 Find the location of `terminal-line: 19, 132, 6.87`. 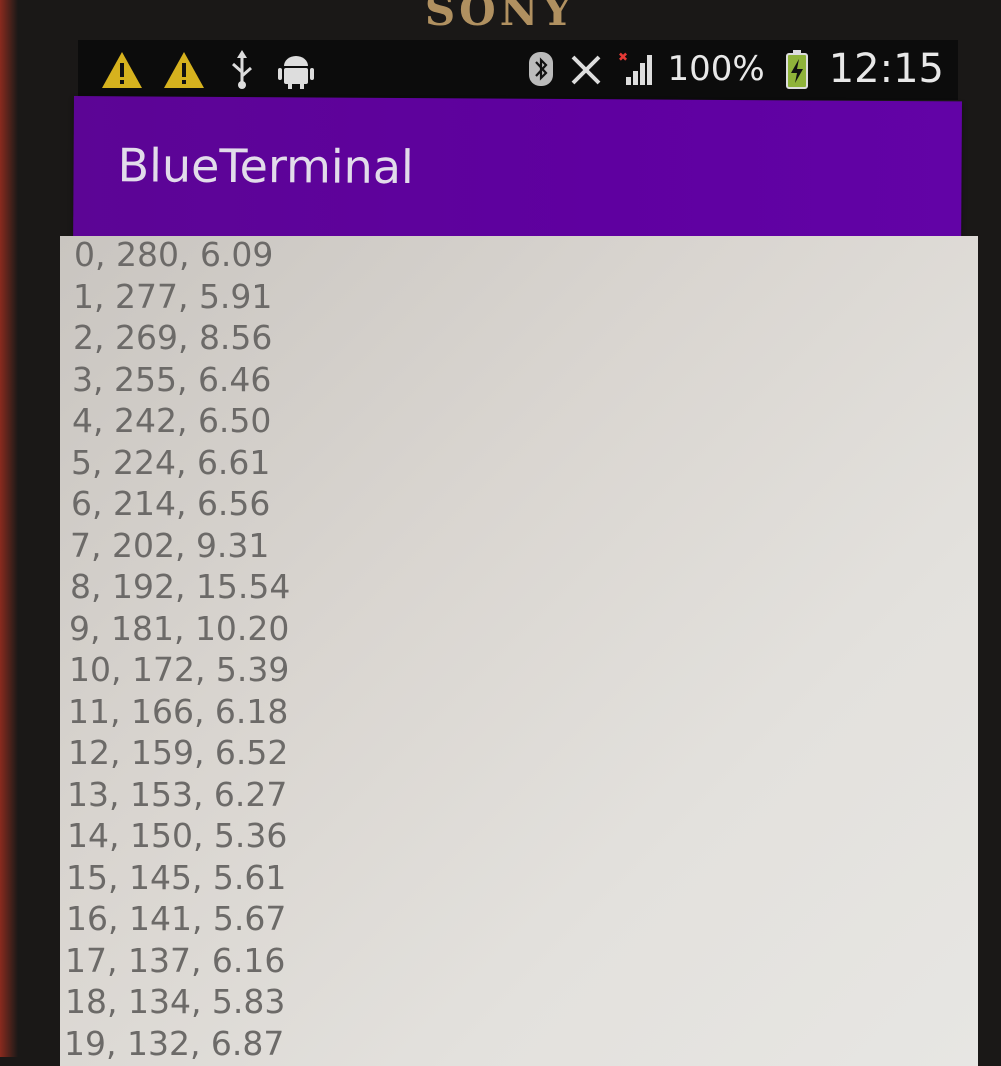

terminal-line: 19, 132, 6.87 is located at coordinates (177, 1045).